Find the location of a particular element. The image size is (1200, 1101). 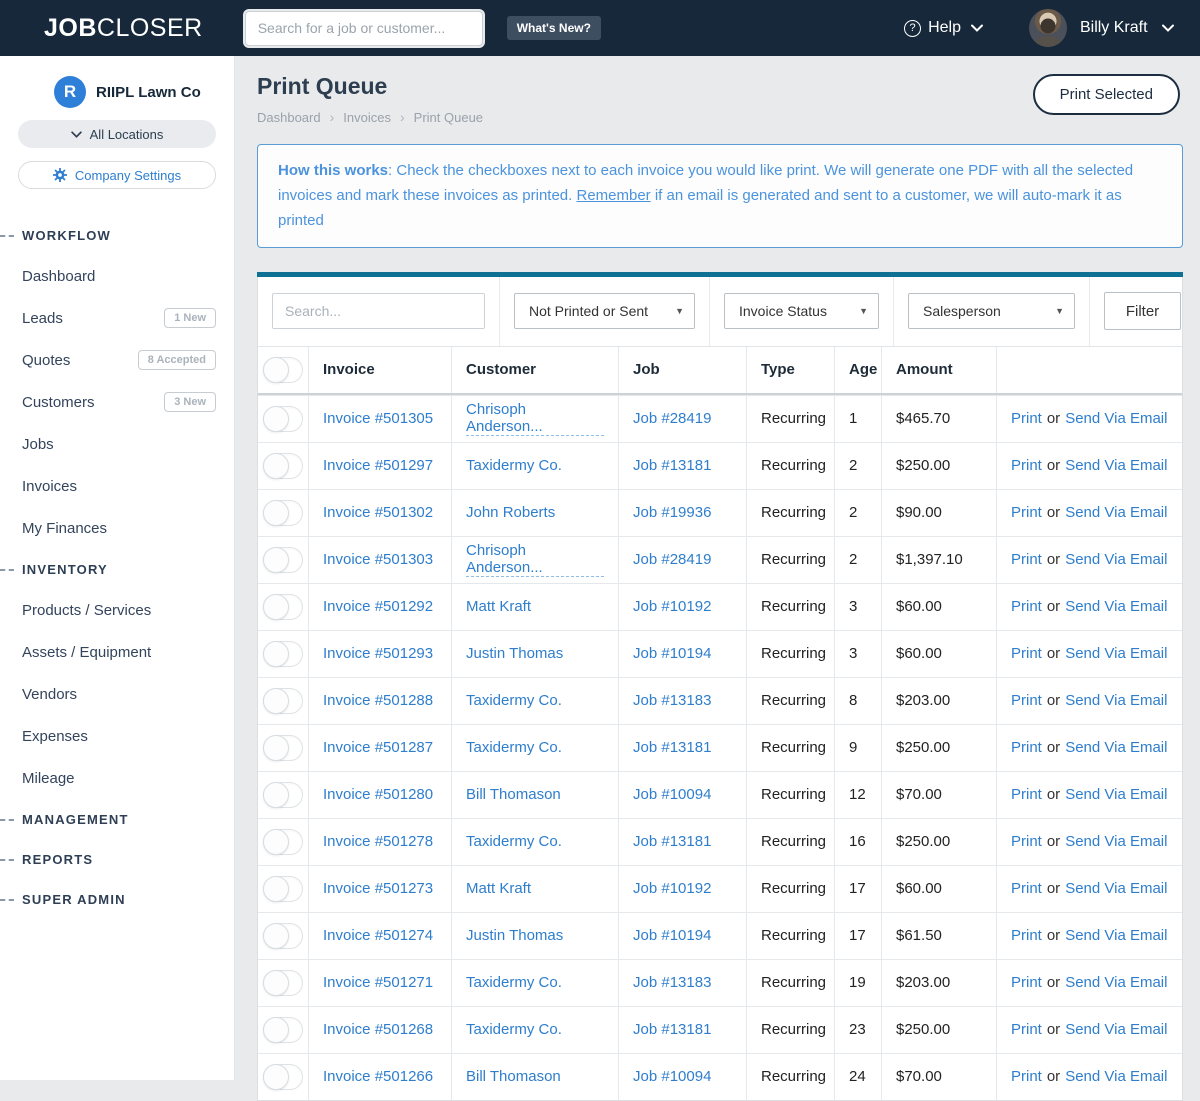

company-settings-button: Company Settings is located at coordinates (117, 175).